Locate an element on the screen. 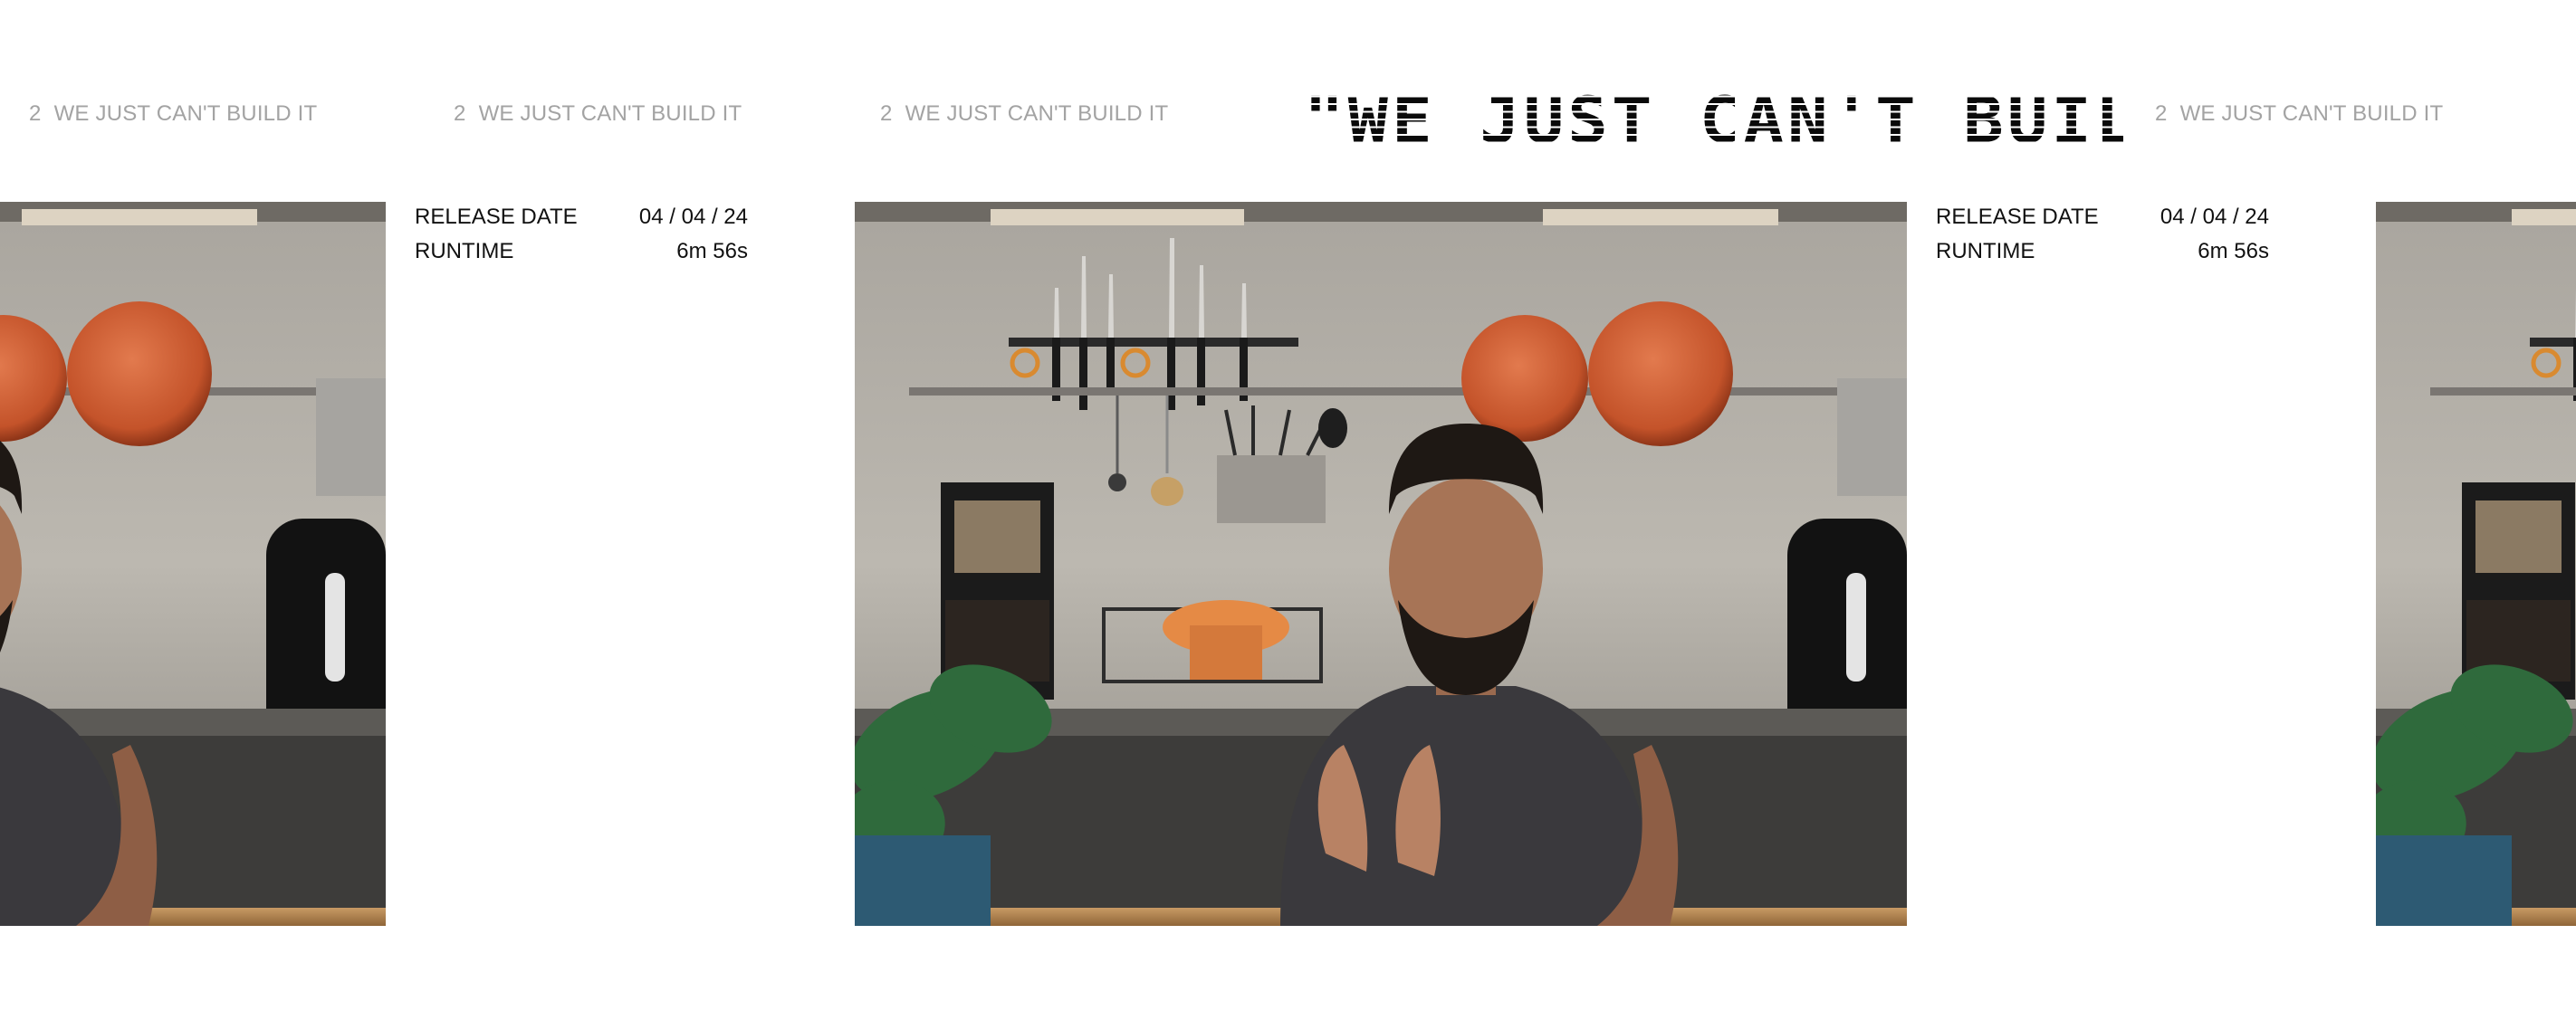 The image size is (2576, 1020). ticker-item-3: 2 WE JUST CAN'T BUILD IT is located at coordinates (1024, 114).